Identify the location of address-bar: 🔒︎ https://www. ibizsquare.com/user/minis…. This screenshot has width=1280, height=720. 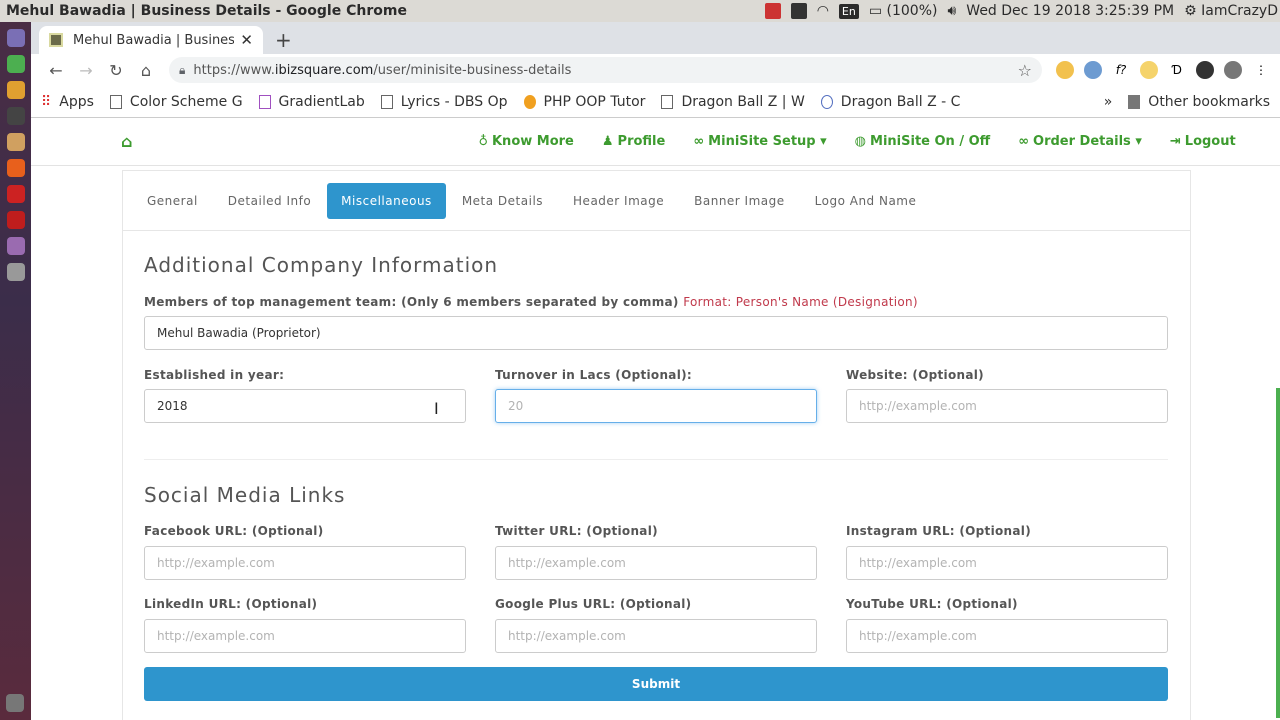
(605, 70).